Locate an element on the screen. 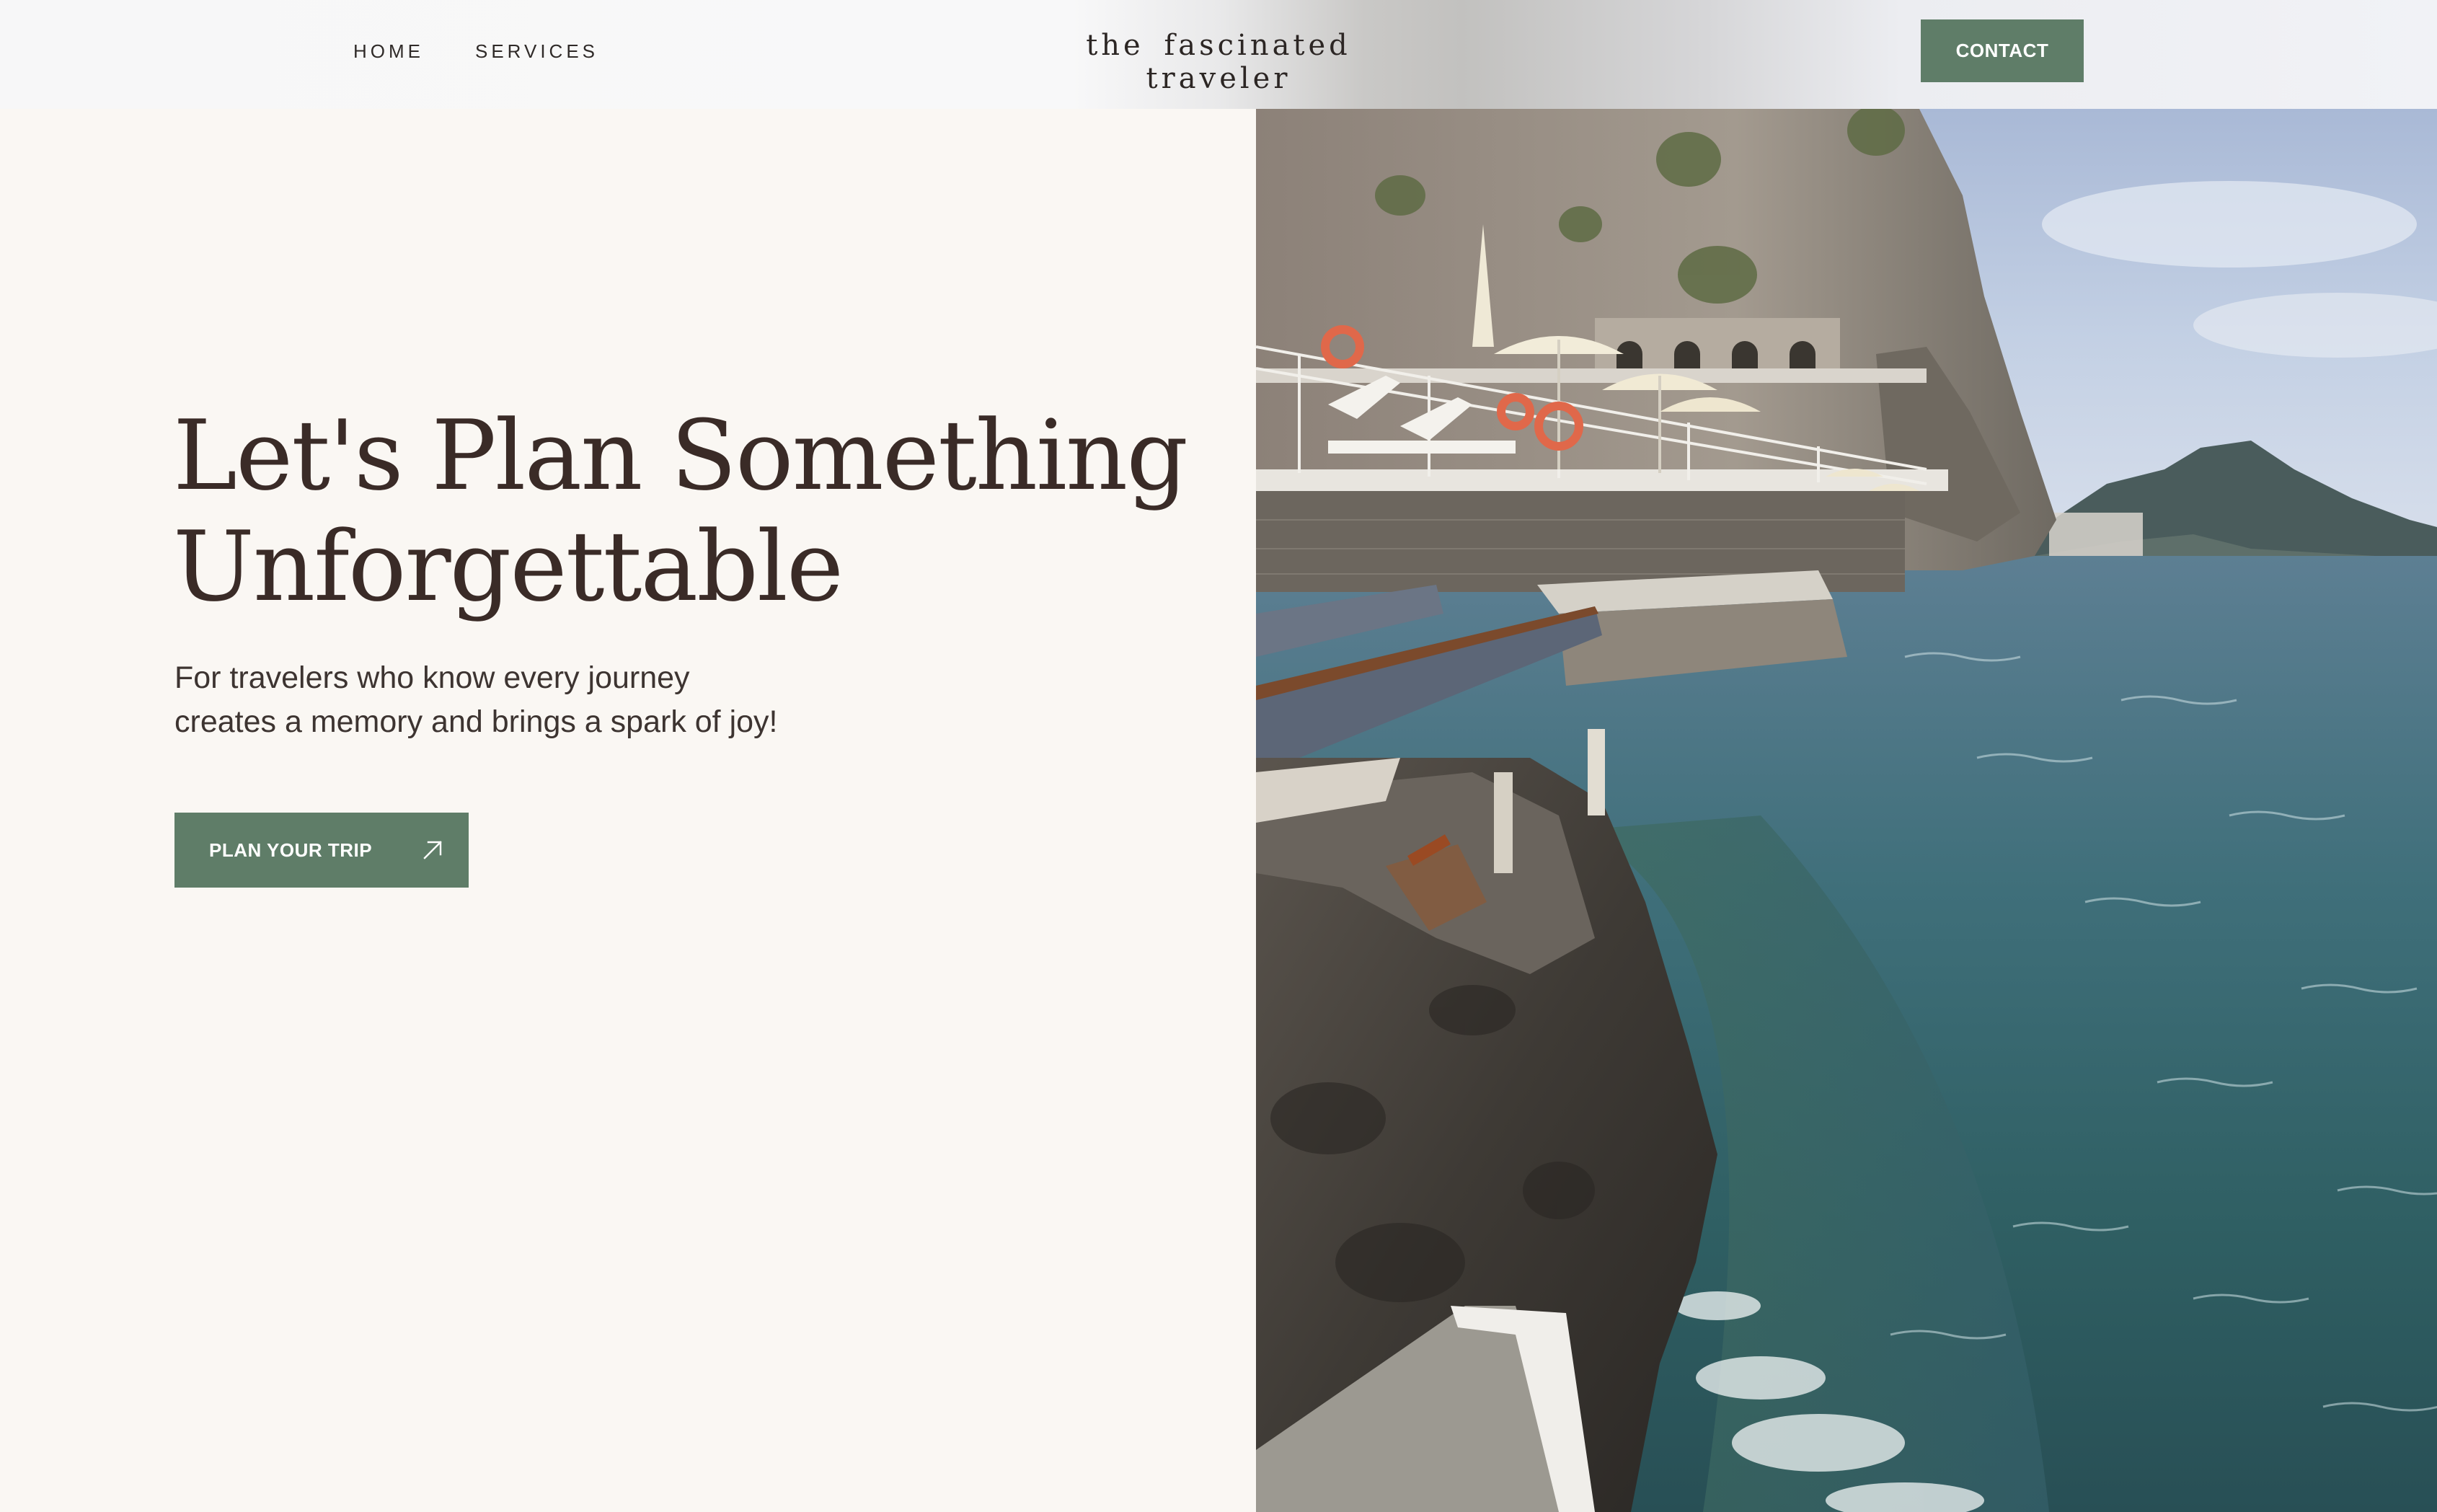 The width and height of the screenshot is (2437, 1512). hero-headline-line2: Unforgettable is located at coordinates (509, 566).